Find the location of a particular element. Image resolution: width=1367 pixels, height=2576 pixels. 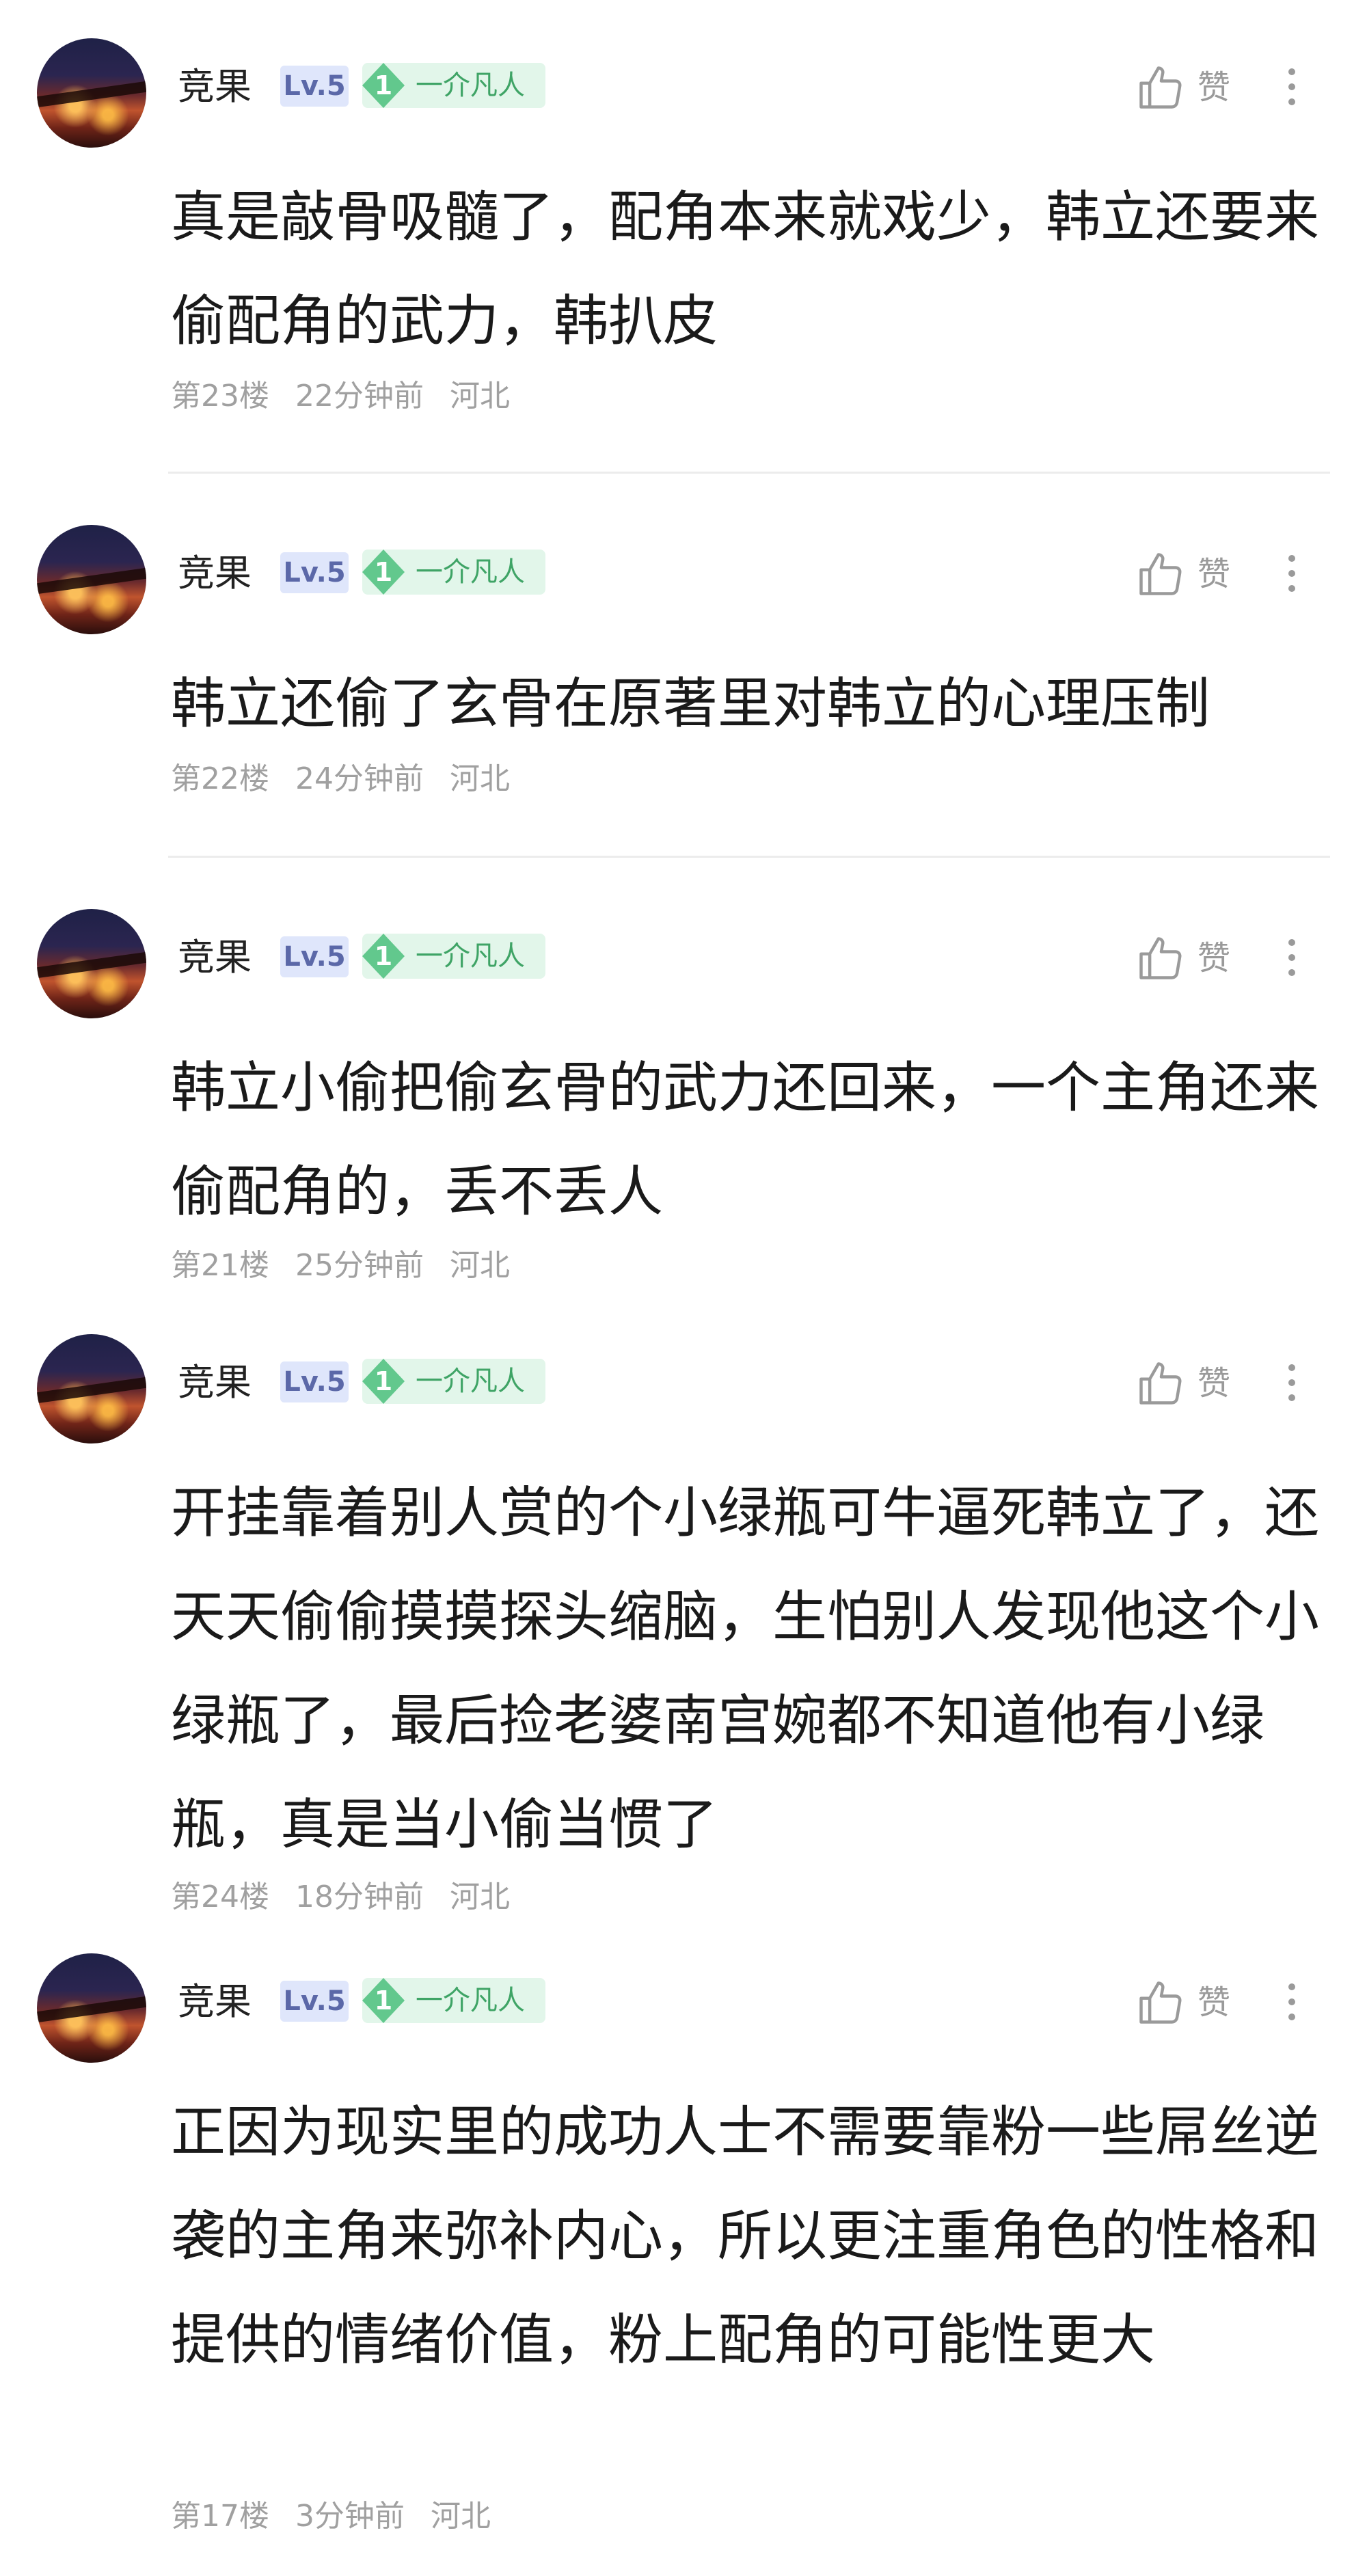

post-time: 24分钟前 is located at coordinates (360, 778).